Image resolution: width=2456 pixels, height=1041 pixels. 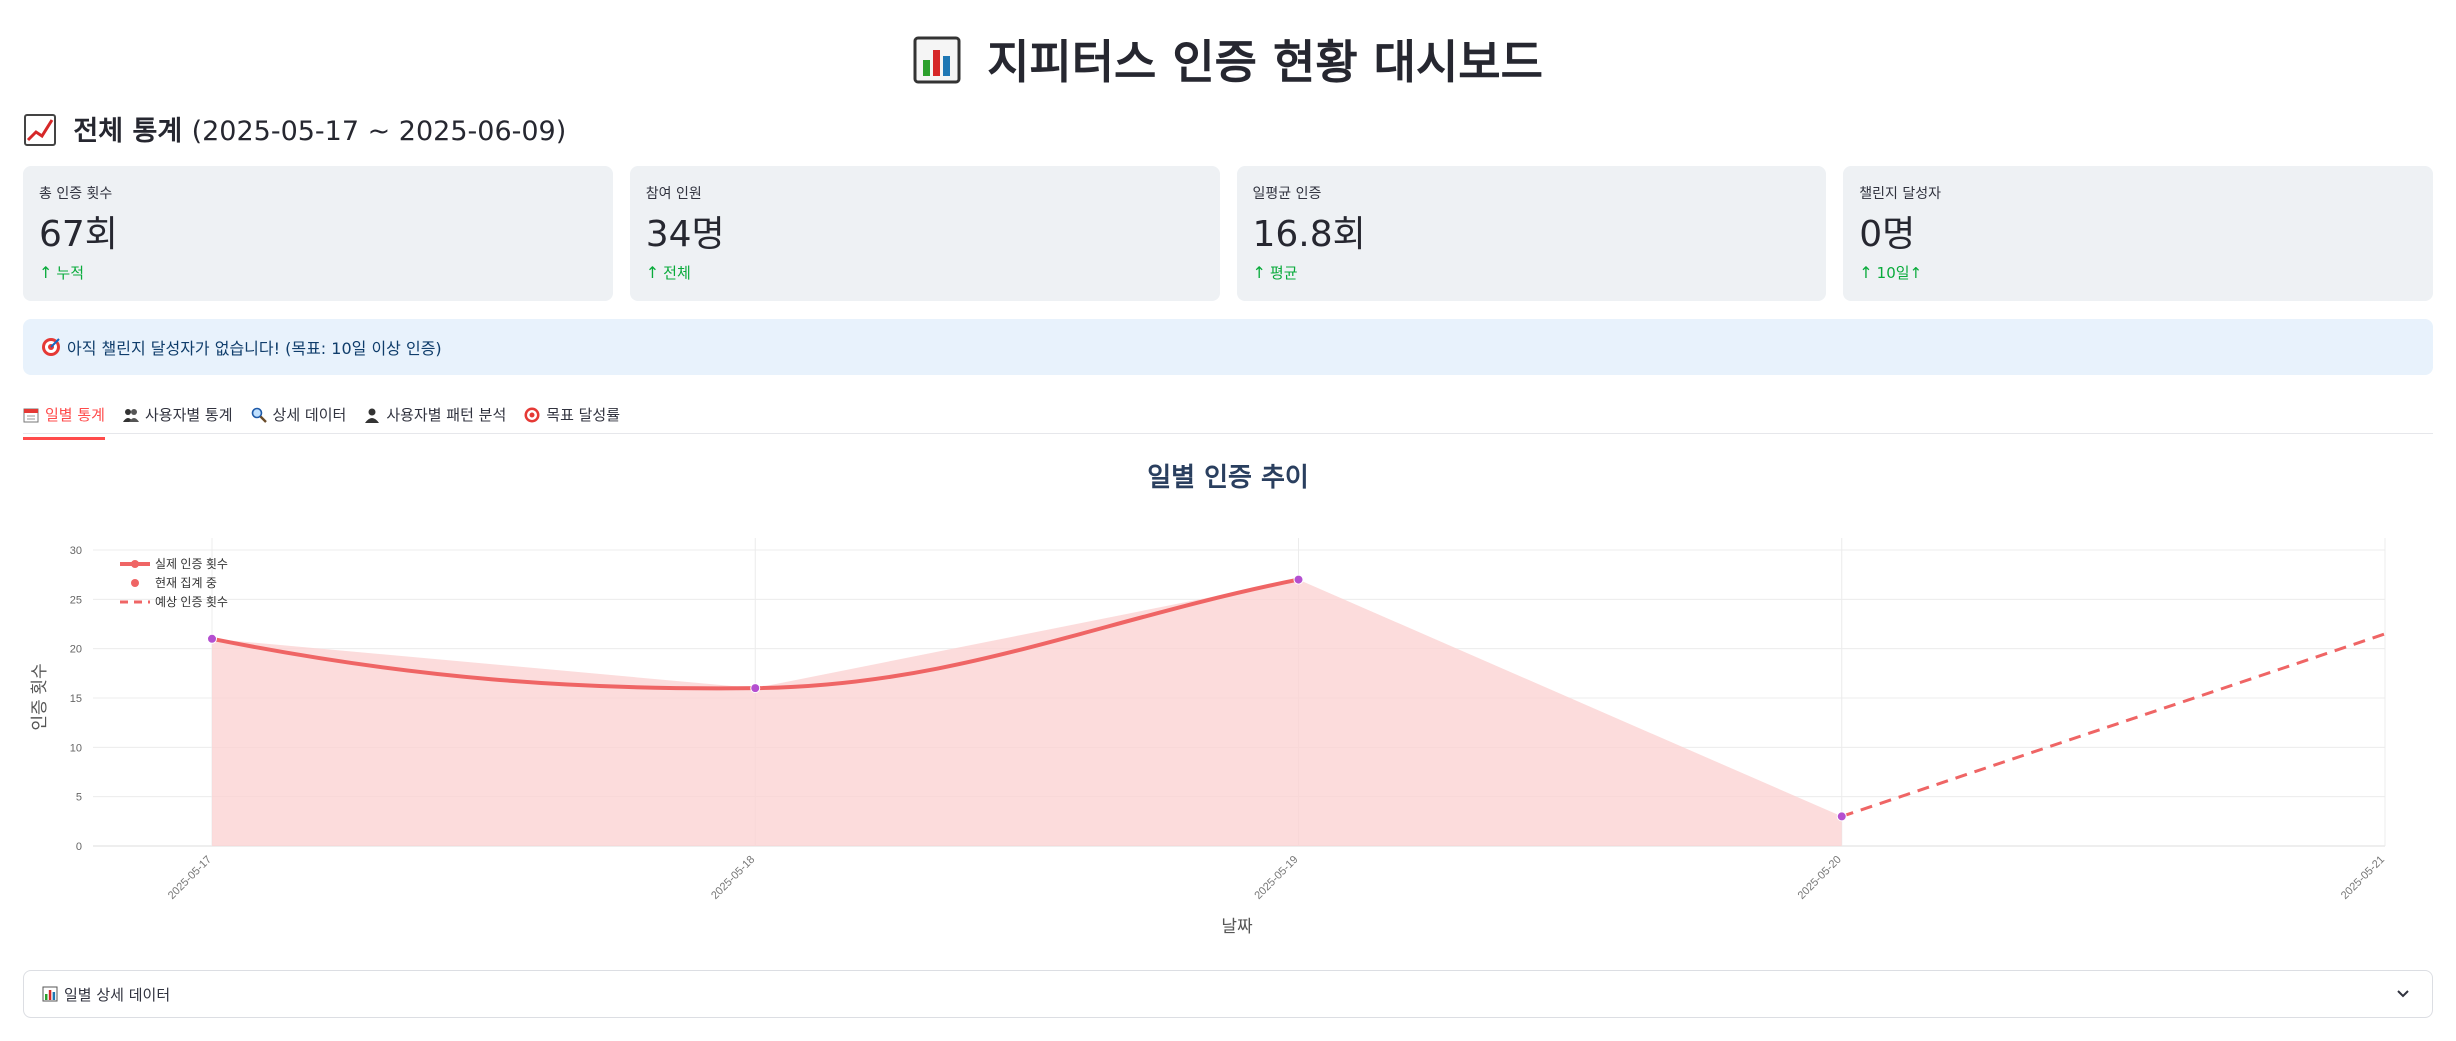 What do you see at coordinates (1900, 194) in the screenshot?
I see `metric-label: 챌린지 달성자` at bounding box center [1900, 194].